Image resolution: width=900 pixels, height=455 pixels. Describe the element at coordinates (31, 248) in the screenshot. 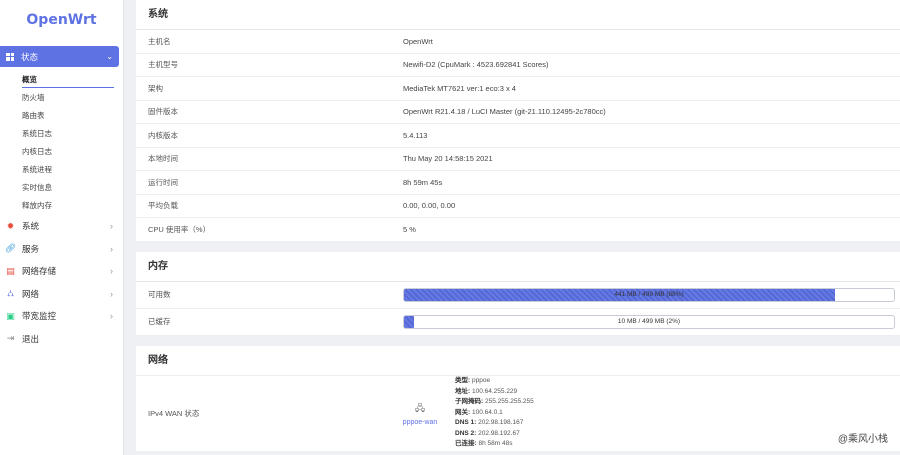

I see `menu-services-label: 服务` at that location.